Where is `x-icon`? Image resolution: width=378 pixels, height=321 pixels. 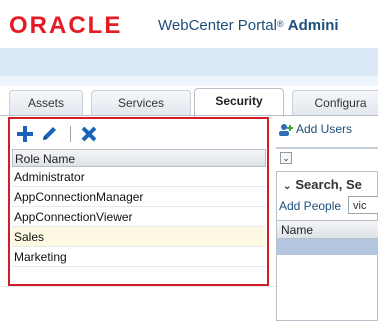 x-icon is located at coordinates (89, 134).